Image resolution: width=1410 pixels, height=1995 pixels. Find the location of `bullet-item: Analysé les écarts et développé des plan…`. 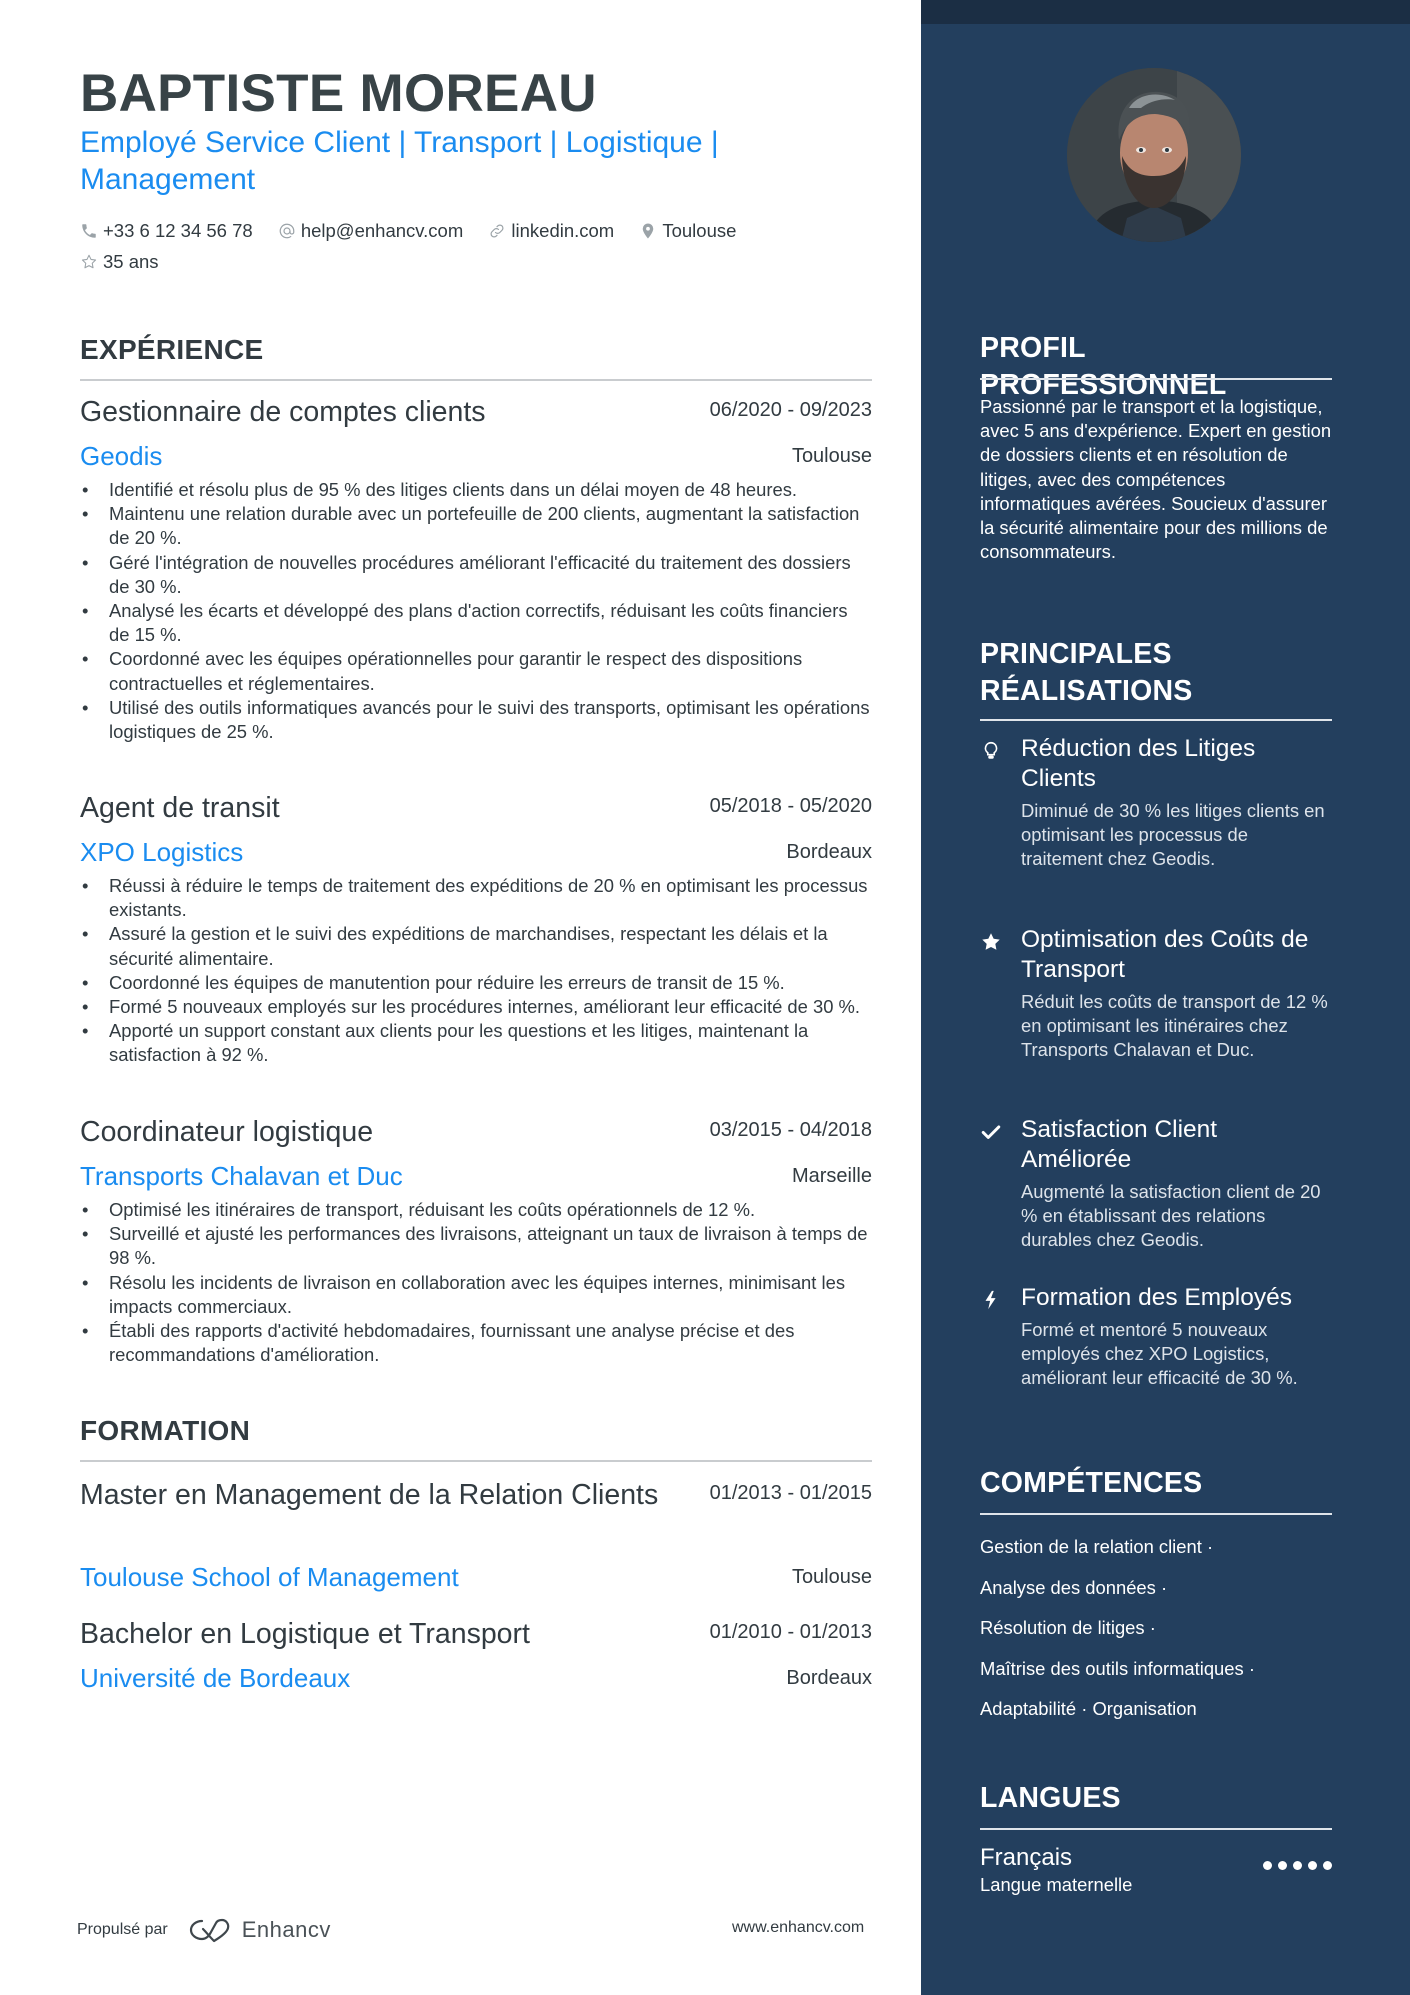

bullet-item: Analysé les écarts et développé des plan… is located at coordinates (476, 623).